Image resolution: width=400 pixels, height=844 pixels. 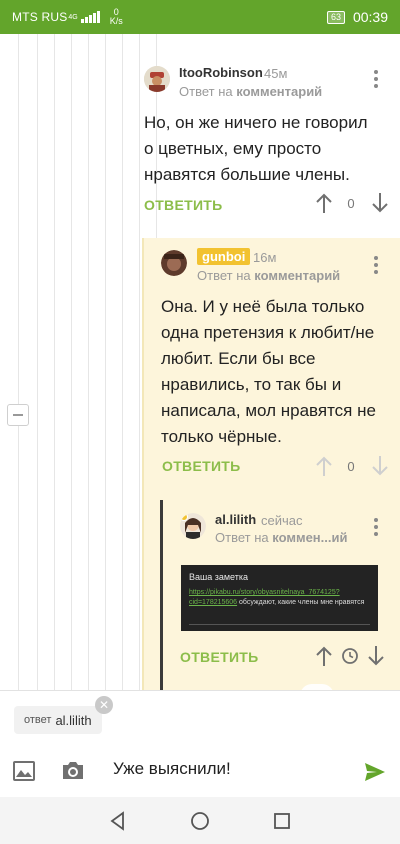 I want to click on image-icon, so click(x=24, y=771).